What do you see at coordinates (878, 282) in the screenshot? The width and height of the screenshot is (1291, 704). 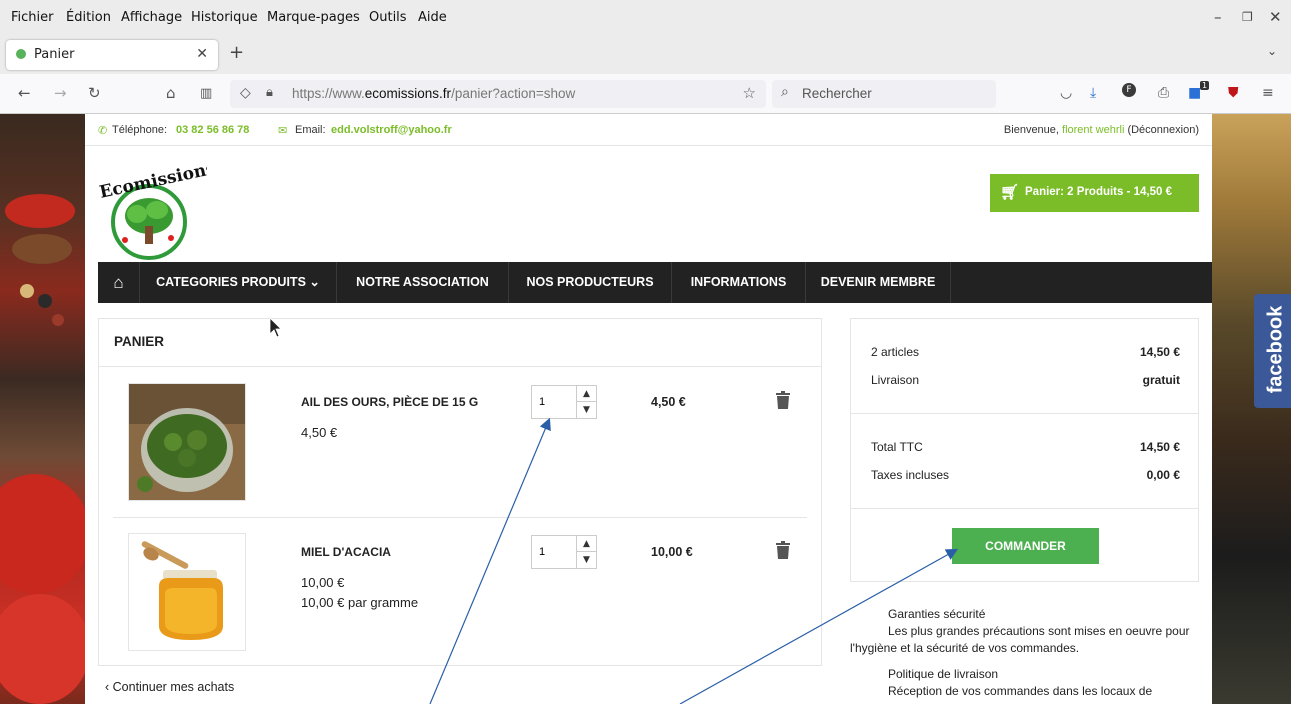 I see `nav-devenir-membre: DEVENIR MEMBRE` at bounding box center [878, 282].